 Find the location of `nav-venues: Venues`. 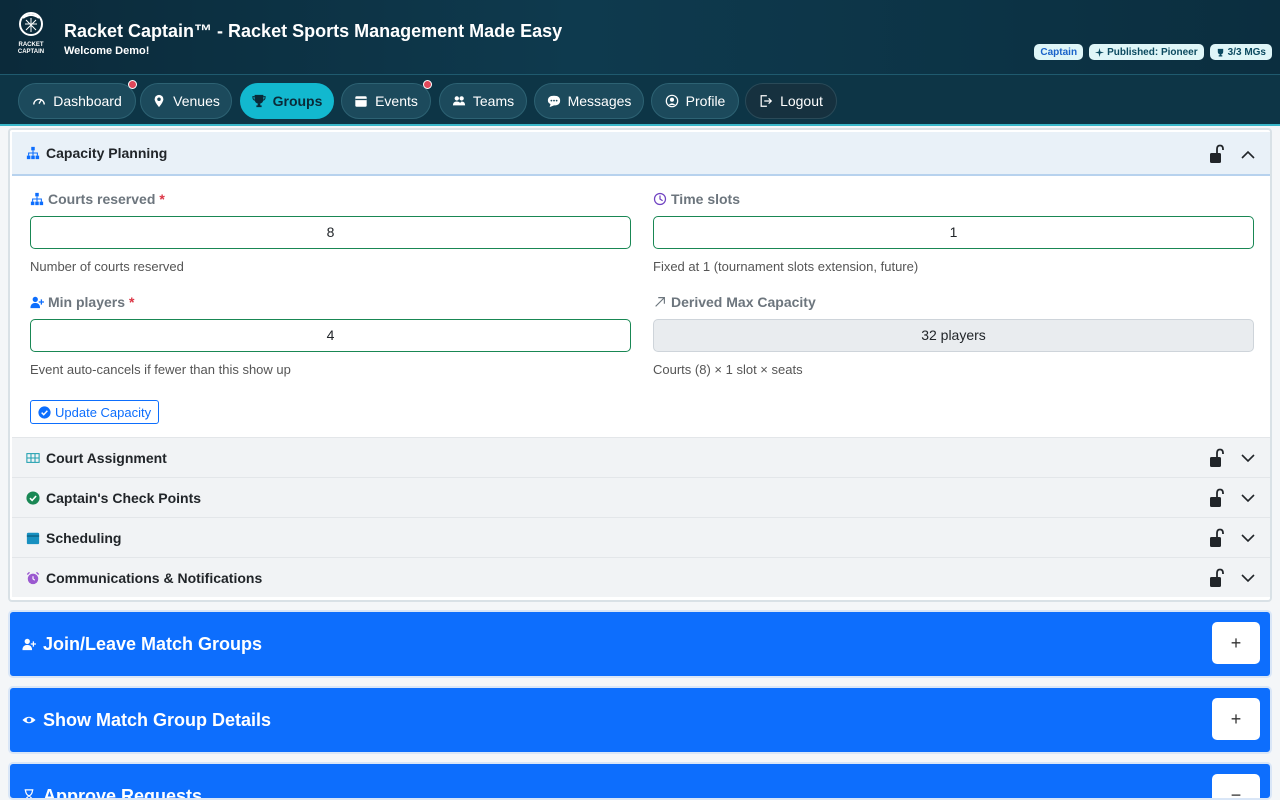

nav-venues: Venues is located at coordinates (186, 101).